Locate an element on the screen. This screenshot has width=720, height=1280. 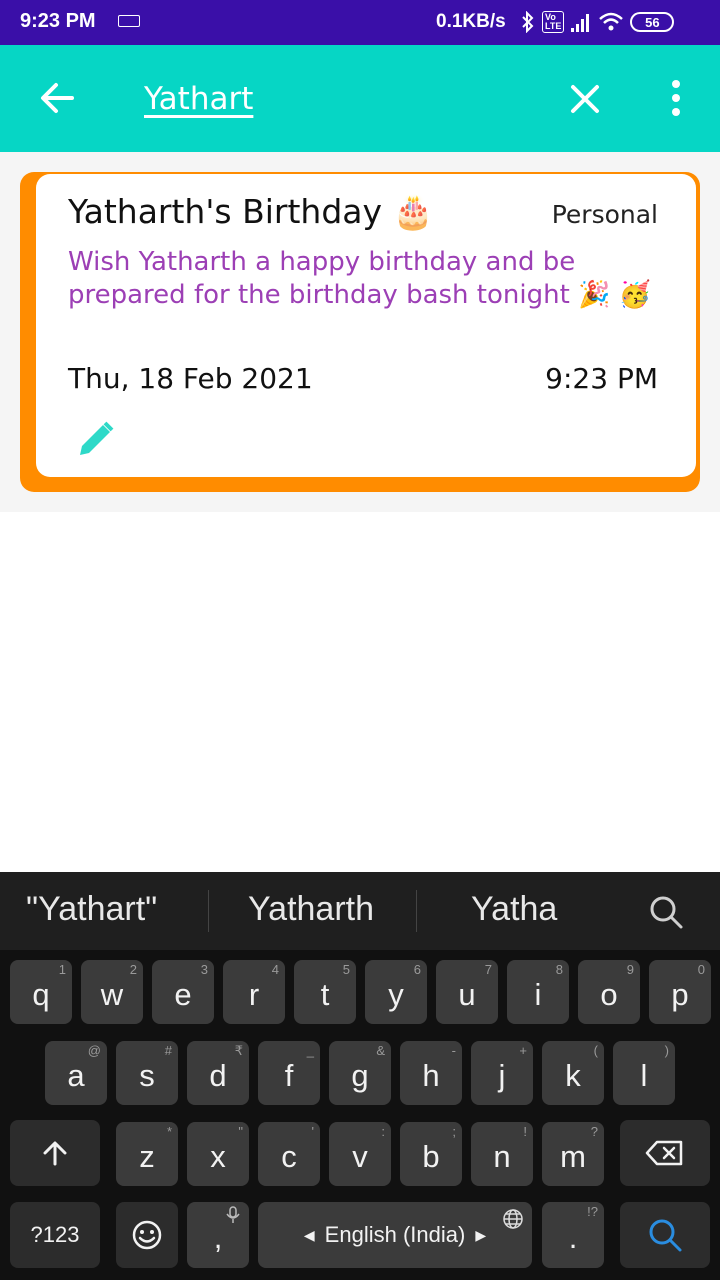
comma-key: , is located at coordinates (218, 1235).